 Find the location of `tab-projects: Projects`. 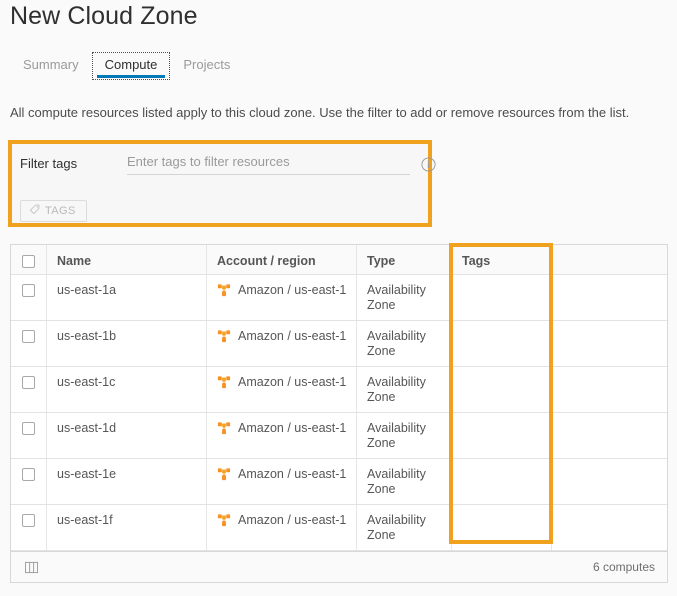

tab-projects: Projects is located at coordinates (206, 66).